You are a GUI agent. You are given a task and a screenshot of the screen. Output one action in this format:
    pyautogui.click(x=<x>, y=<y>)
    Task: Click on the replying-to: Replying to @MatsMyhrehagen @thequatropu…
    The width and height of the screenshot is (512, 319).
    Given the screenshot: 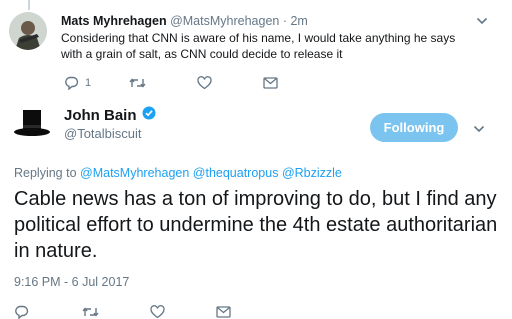 What is the action you would take?
    pyautogui.click(x=178, y=173)
    